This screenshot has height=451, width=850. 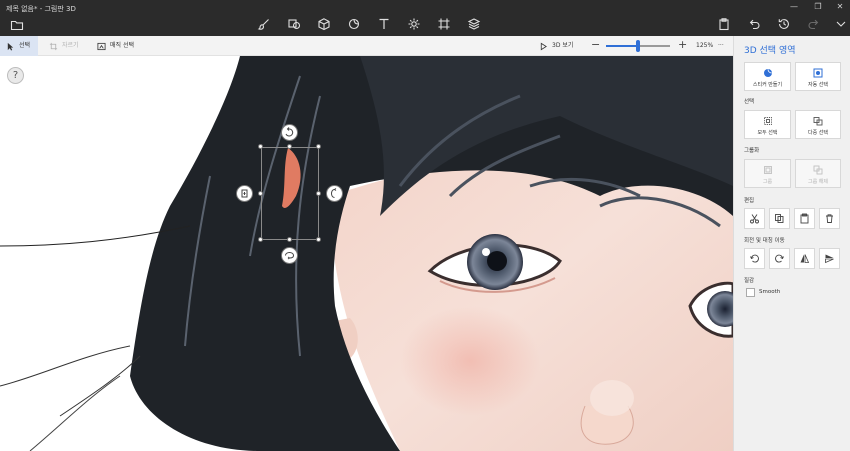 I want to click on selection-box, so click(x=290, y=193).